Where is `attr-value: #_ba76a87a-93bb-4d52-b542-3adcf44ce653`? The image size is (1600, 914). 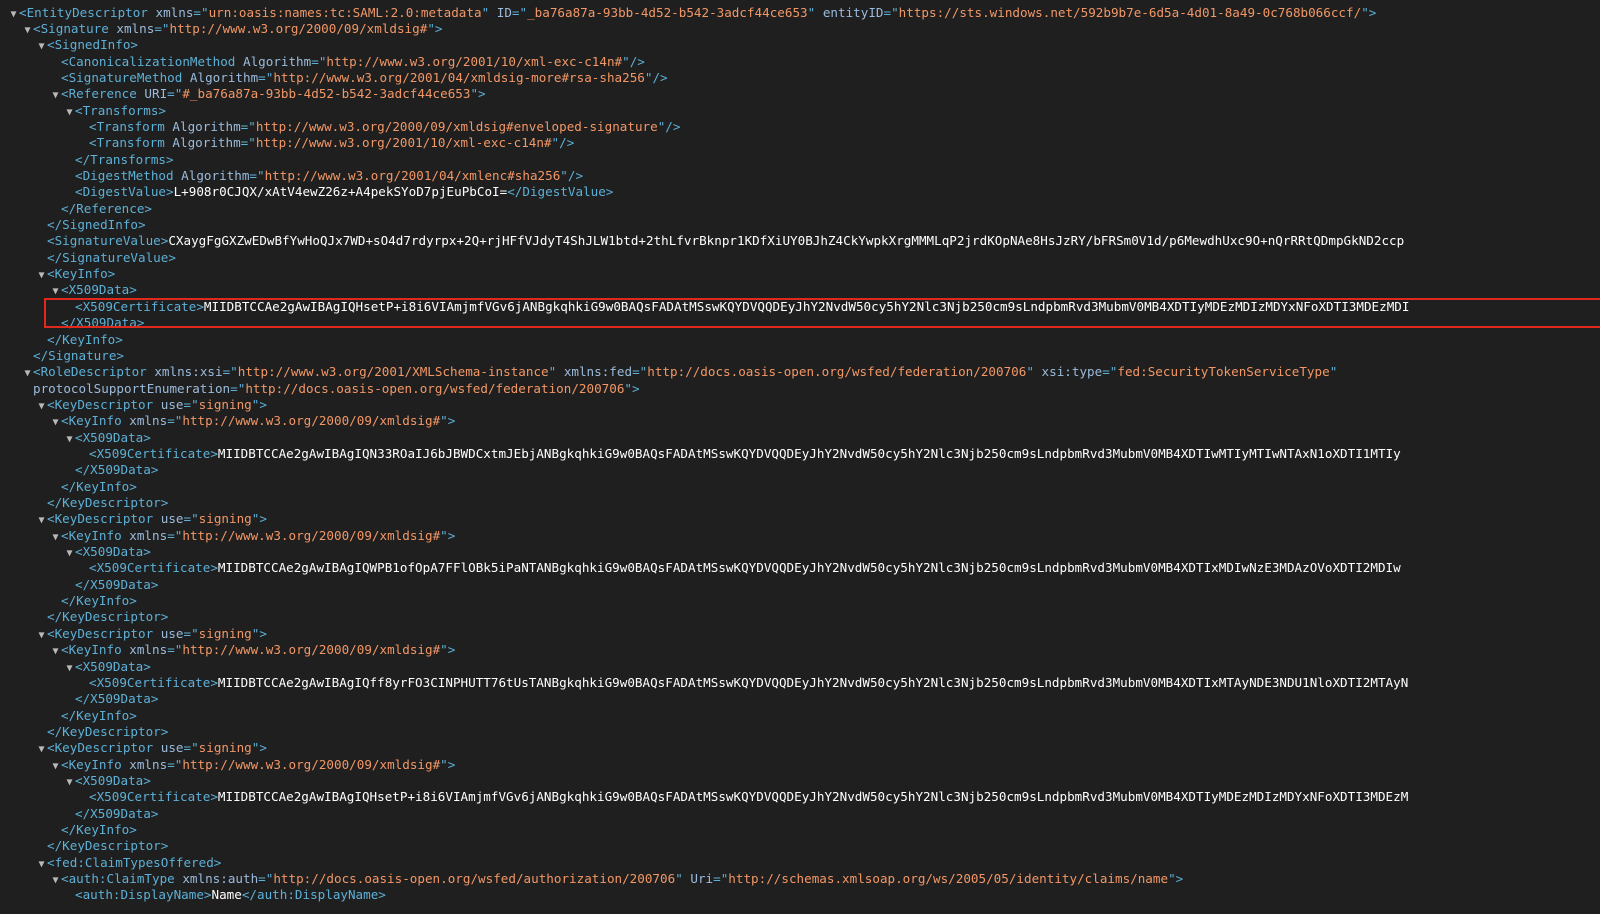
attr-value: #_ba76a87a-93bb-4d52-b542-3adcf44ce653 is located at coordinates (326, 94).